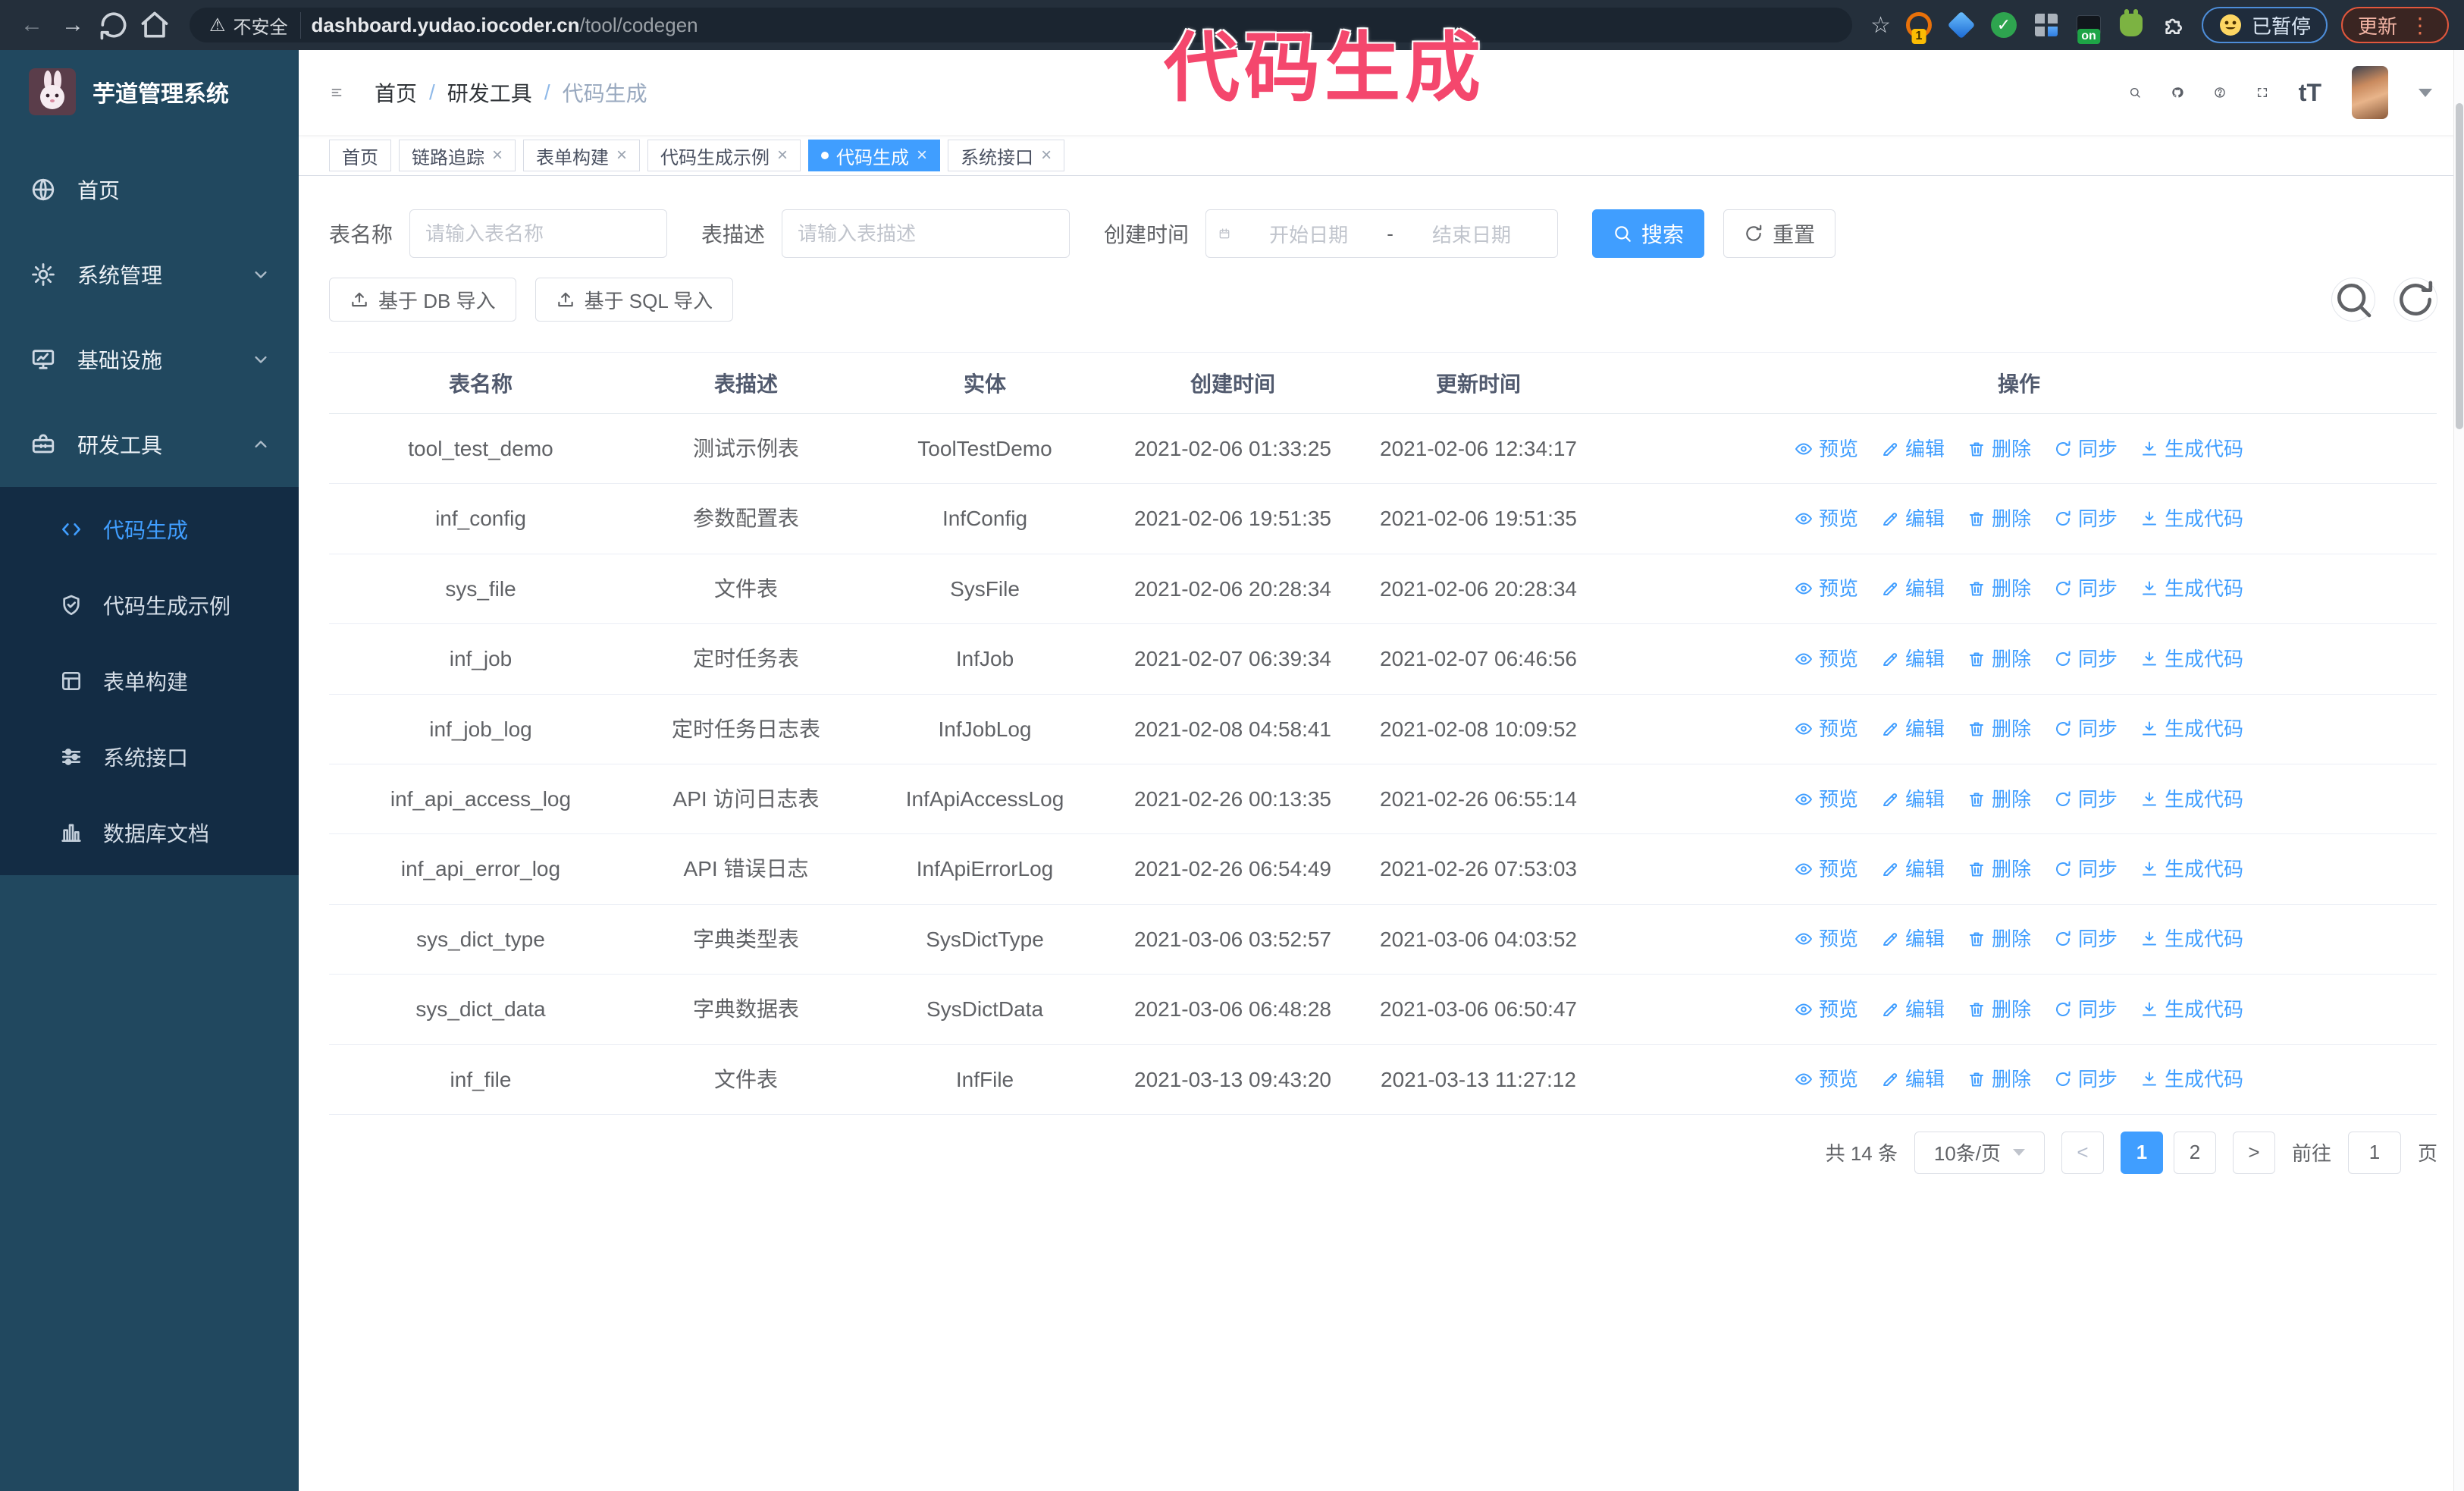  Describe the element at coordinates (2194, 1152) in the screenshot. I see `page-button-2: 2` at that location.